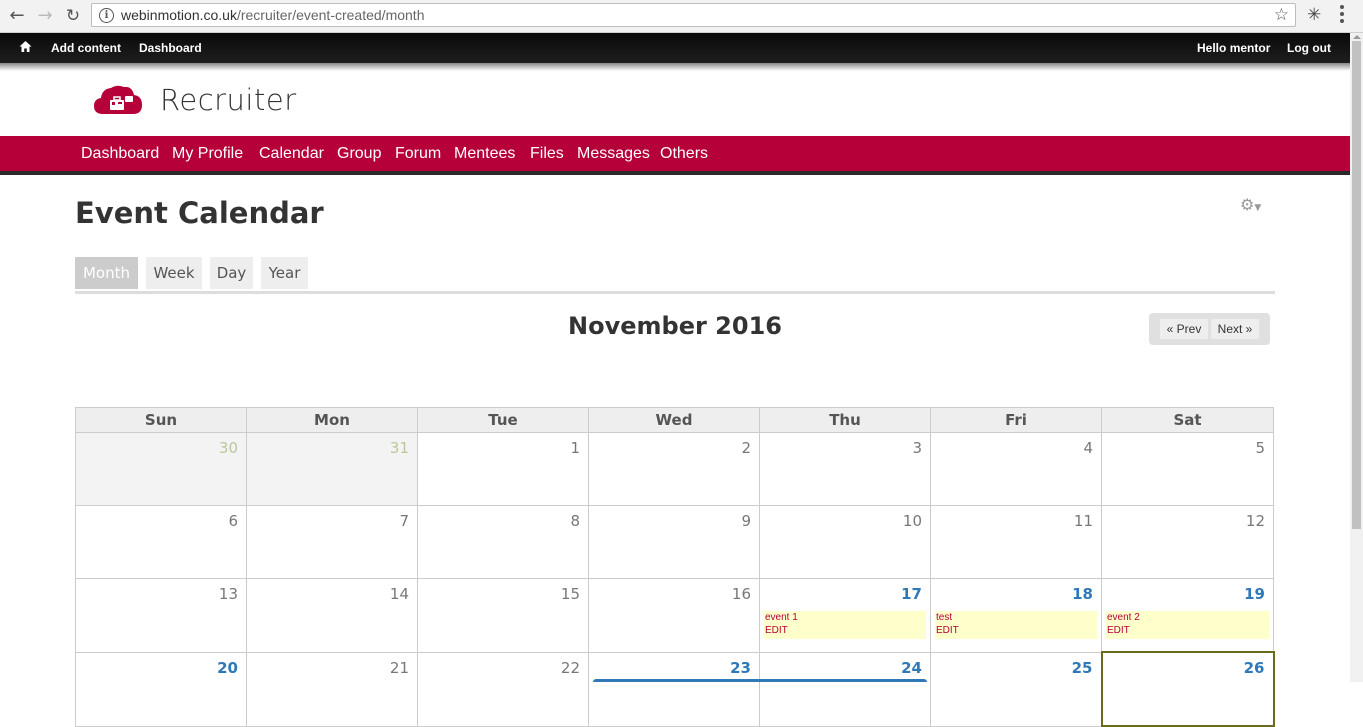 The width and height of the screenshot is (1363, 727). Describe the element at coordinates (332, 689) in the screenshot. I see `calendar-day-cell: 21` at that location.